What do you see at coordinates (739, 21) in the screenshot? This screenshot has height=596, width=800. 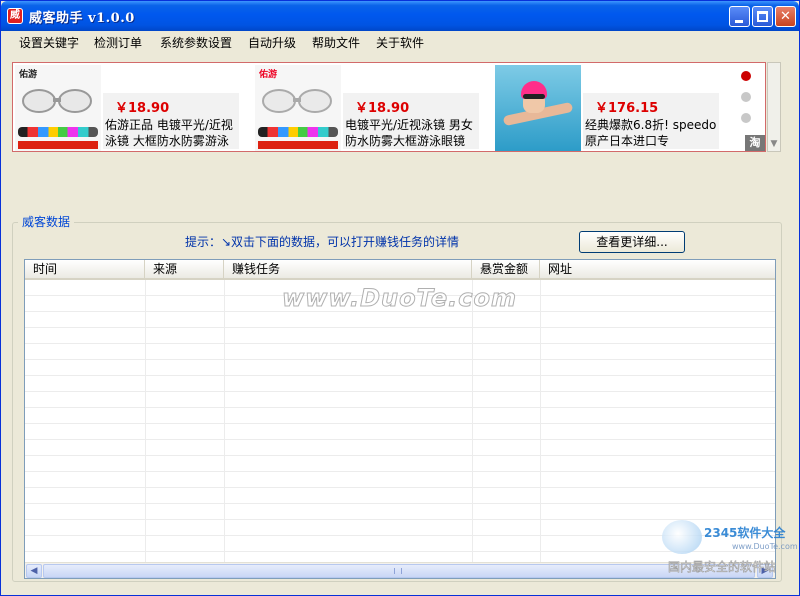 I see `minimize-icon` at bounding box center [739, 21].